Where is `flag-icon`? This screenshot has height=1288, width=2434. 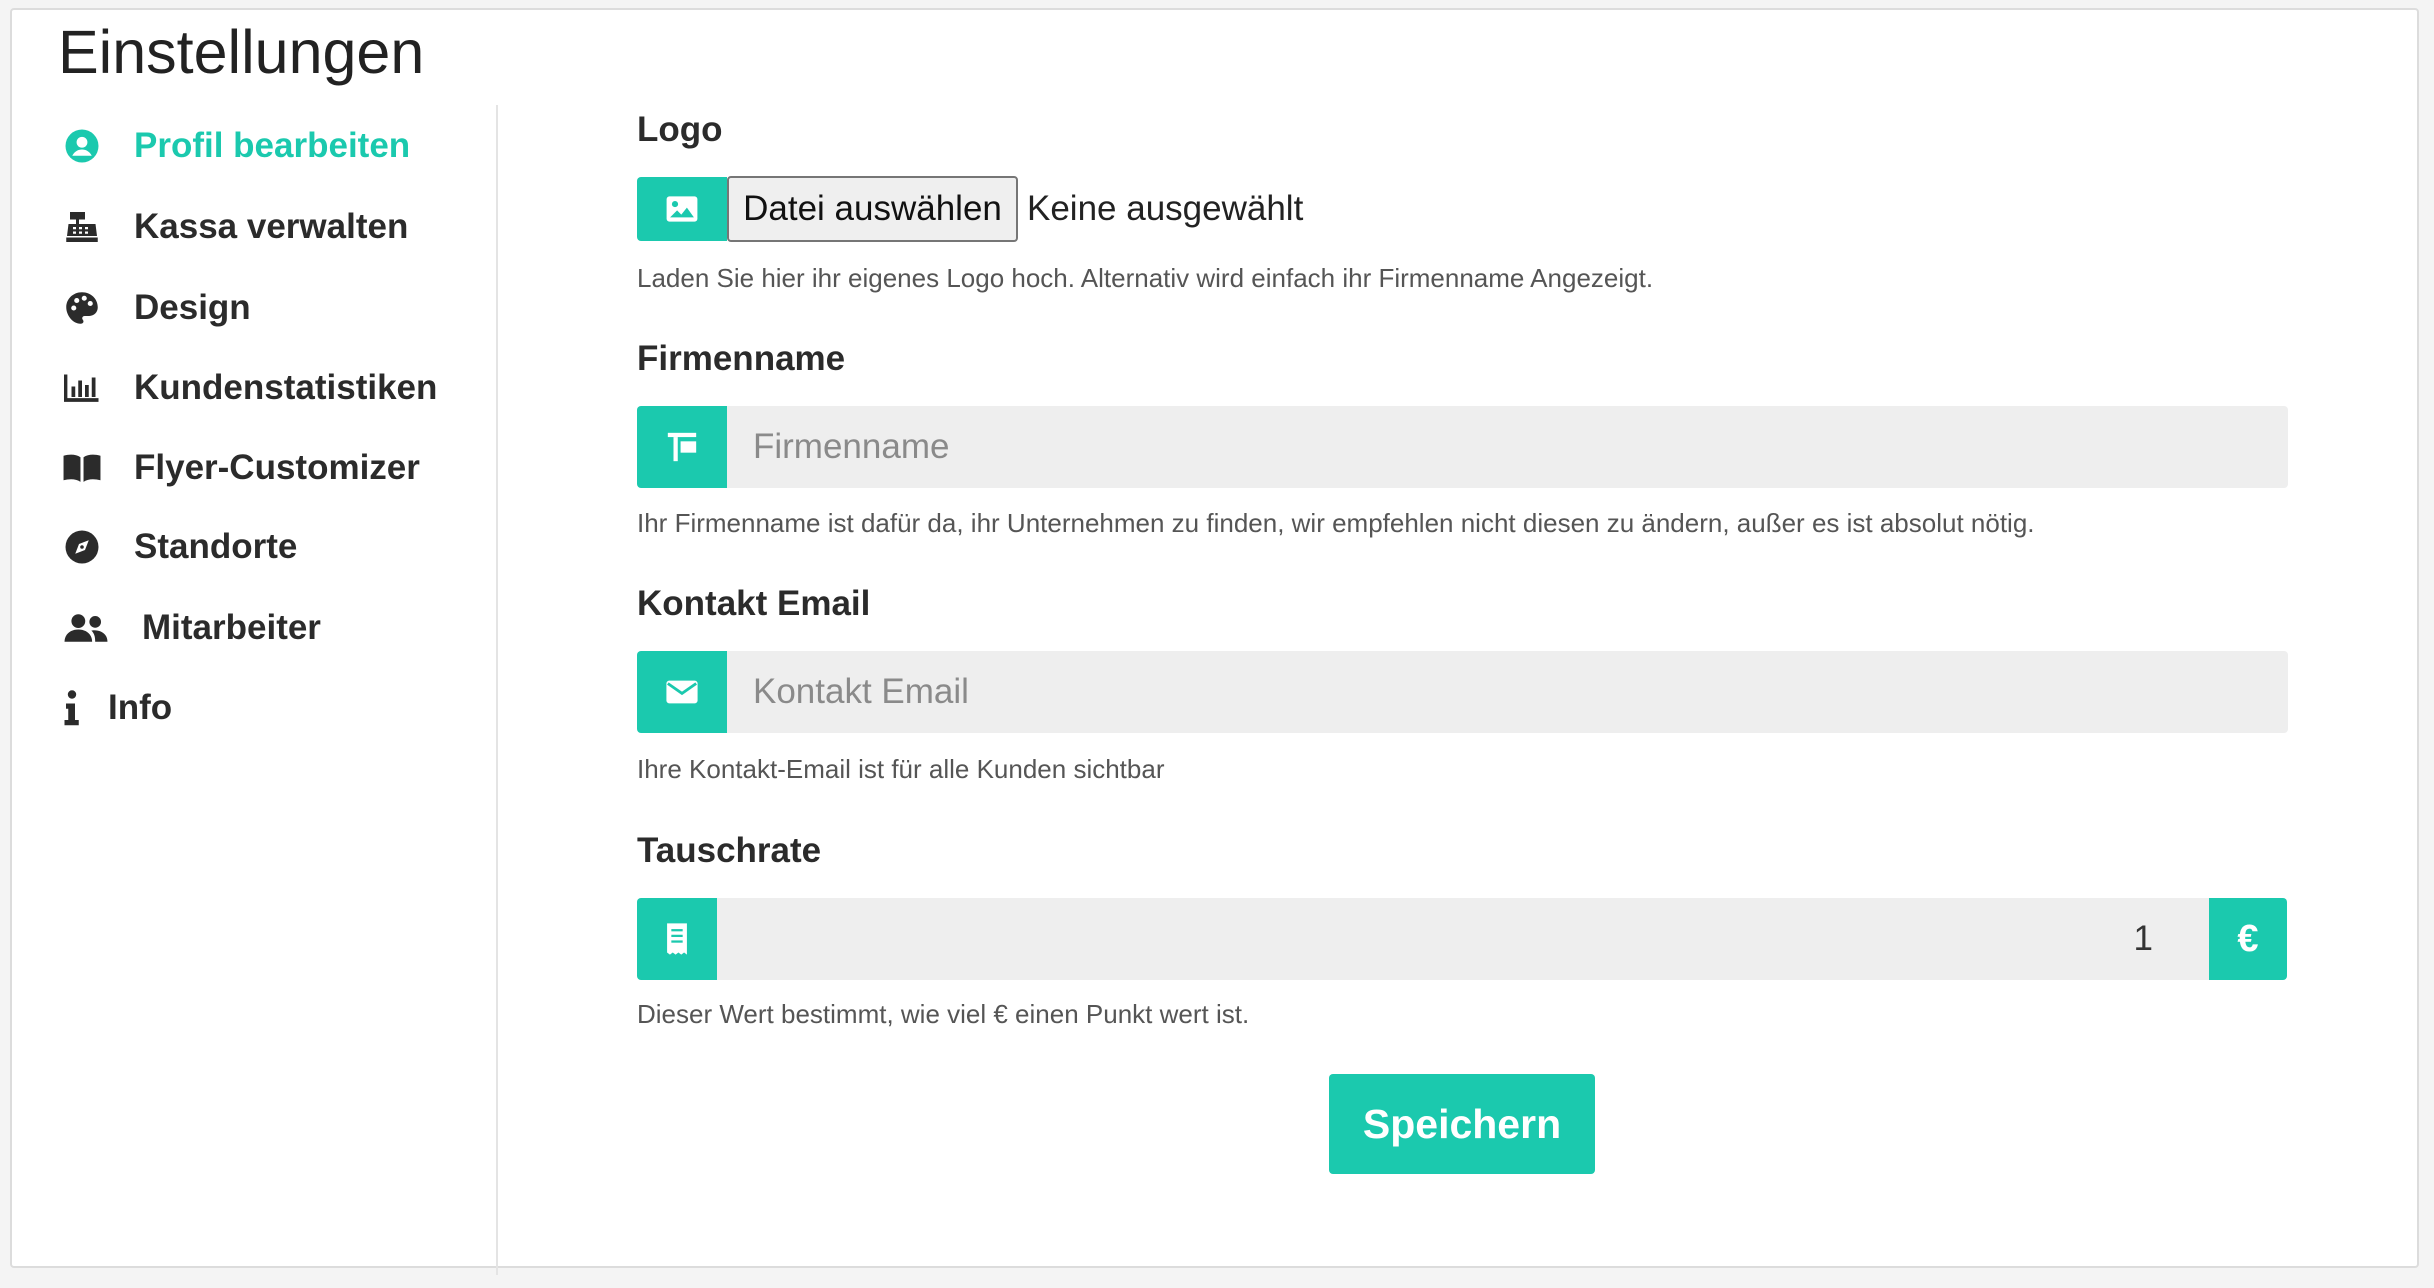 flag-icon is located at coordinates (682, 447).